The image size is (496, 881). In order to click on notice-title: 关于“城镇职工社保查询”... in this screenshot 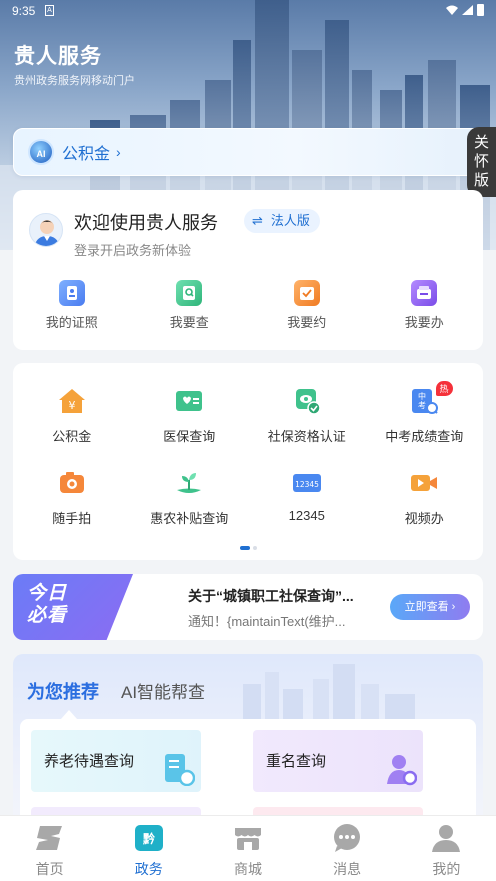, I will do `click(271, 596)`.